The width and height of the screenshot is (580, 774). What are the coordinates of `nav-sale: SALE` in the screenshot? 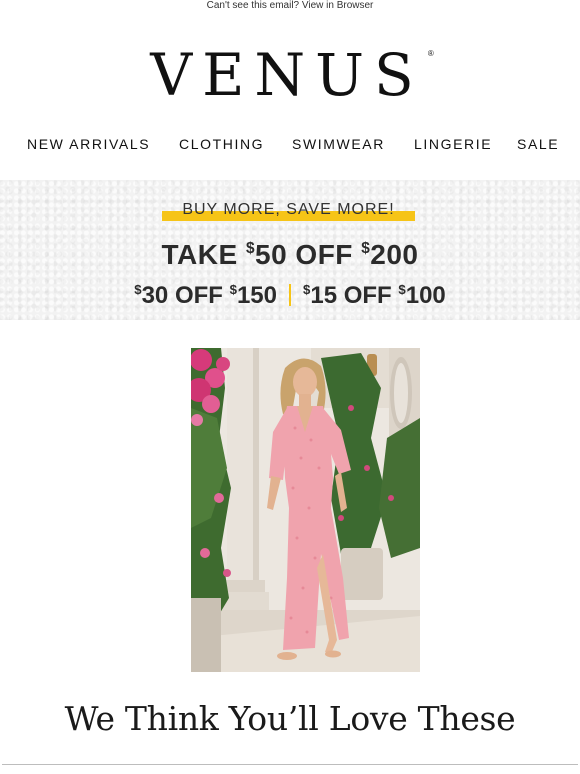 It's located at (538, 144).